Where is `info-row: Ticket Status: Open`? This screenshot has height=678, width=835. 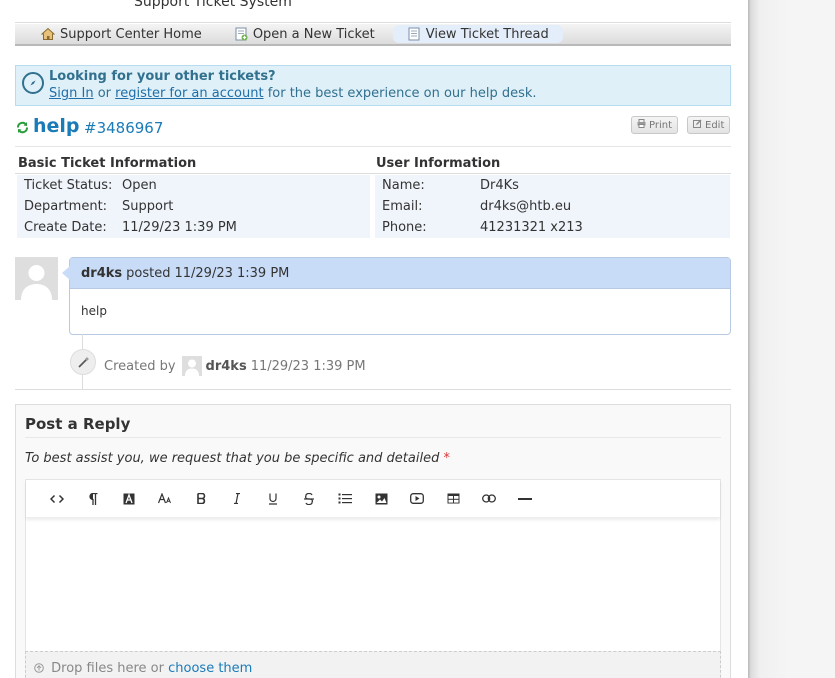 info-row: Ticket Status: Open is located at coordinates (193, 185).